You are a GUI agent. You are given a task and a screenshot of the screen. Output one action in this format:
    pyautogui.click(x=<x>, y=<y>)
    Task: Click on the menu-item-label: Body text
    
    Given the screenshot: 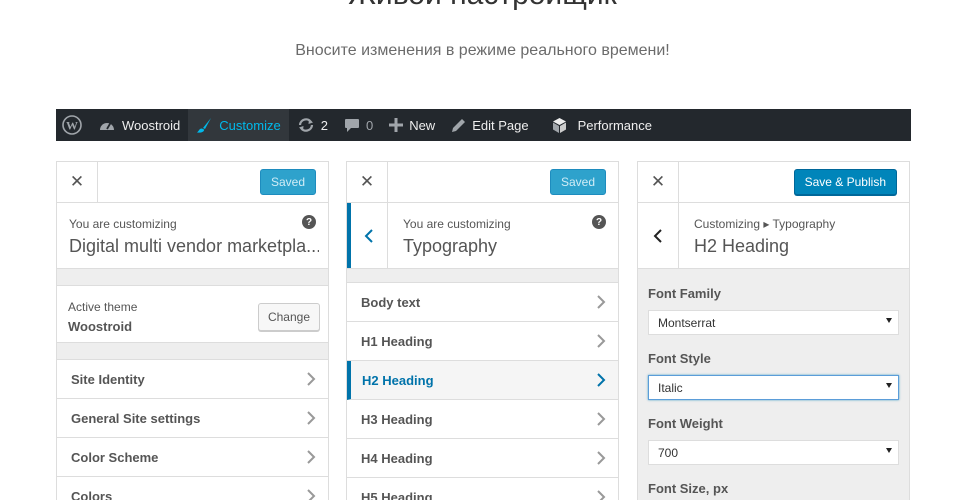 What is the action you would take?
    pyautogui.click(x=391, y=302)
    